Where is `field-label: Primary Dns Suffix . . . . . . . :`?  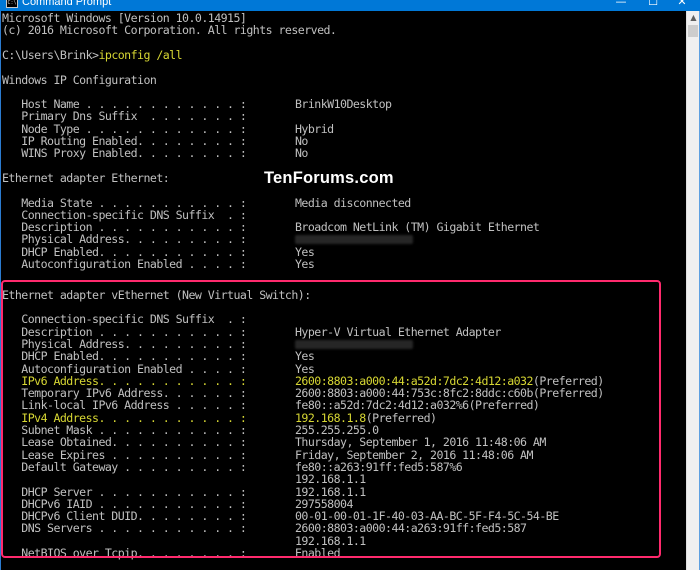 field-label: Primary Dns Suffix . . . . . . . : is located at coordinates (124, 116).